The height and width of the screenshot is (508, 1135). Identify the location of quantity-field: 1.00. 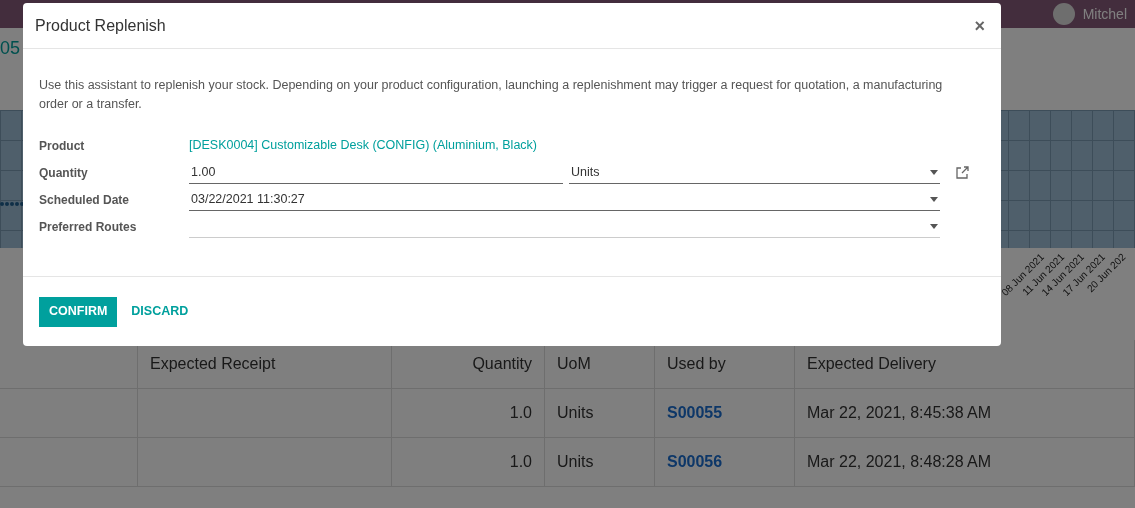
(376, 172).